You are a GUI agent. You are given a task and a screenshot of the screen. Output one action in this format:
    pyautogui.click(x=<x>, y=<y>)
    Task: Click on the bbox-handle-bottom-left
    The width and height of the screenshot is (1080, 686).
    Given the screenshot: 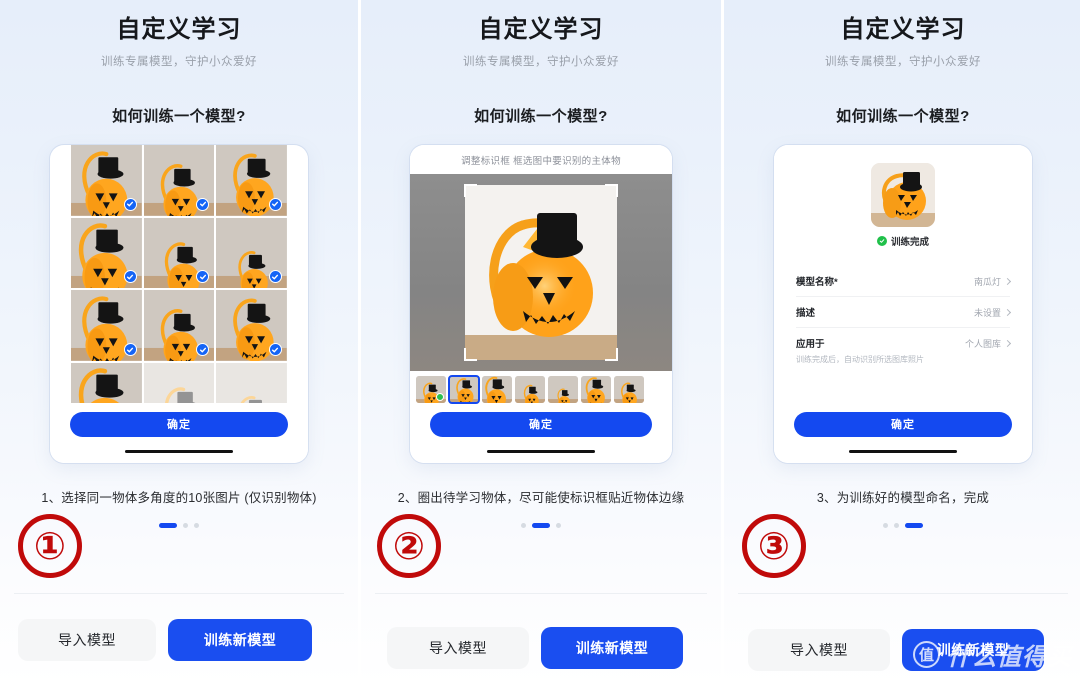 What is the action you would take?
    pyautogui.click(x=470, y=354)
    